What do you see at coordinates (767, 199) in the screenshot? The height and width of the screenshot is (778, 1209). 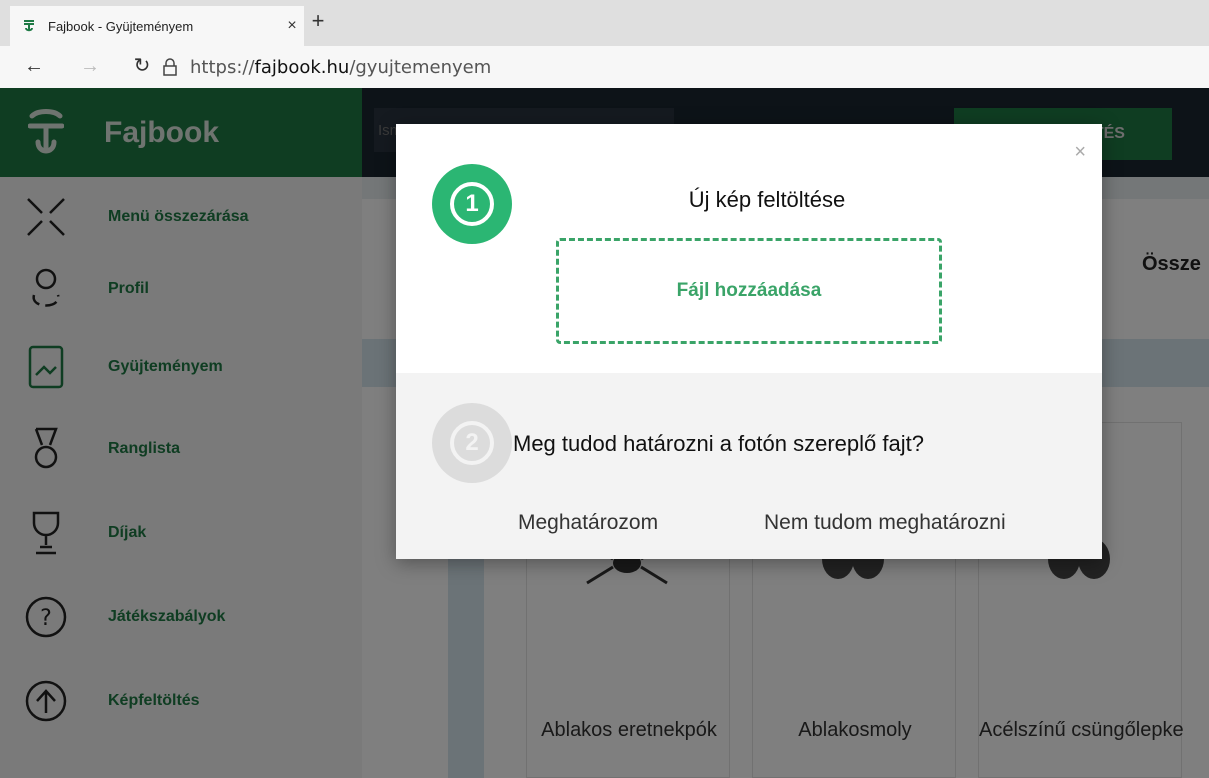 I see `modal-title: Új kép feltöltése` at bounding box center [767, 199].